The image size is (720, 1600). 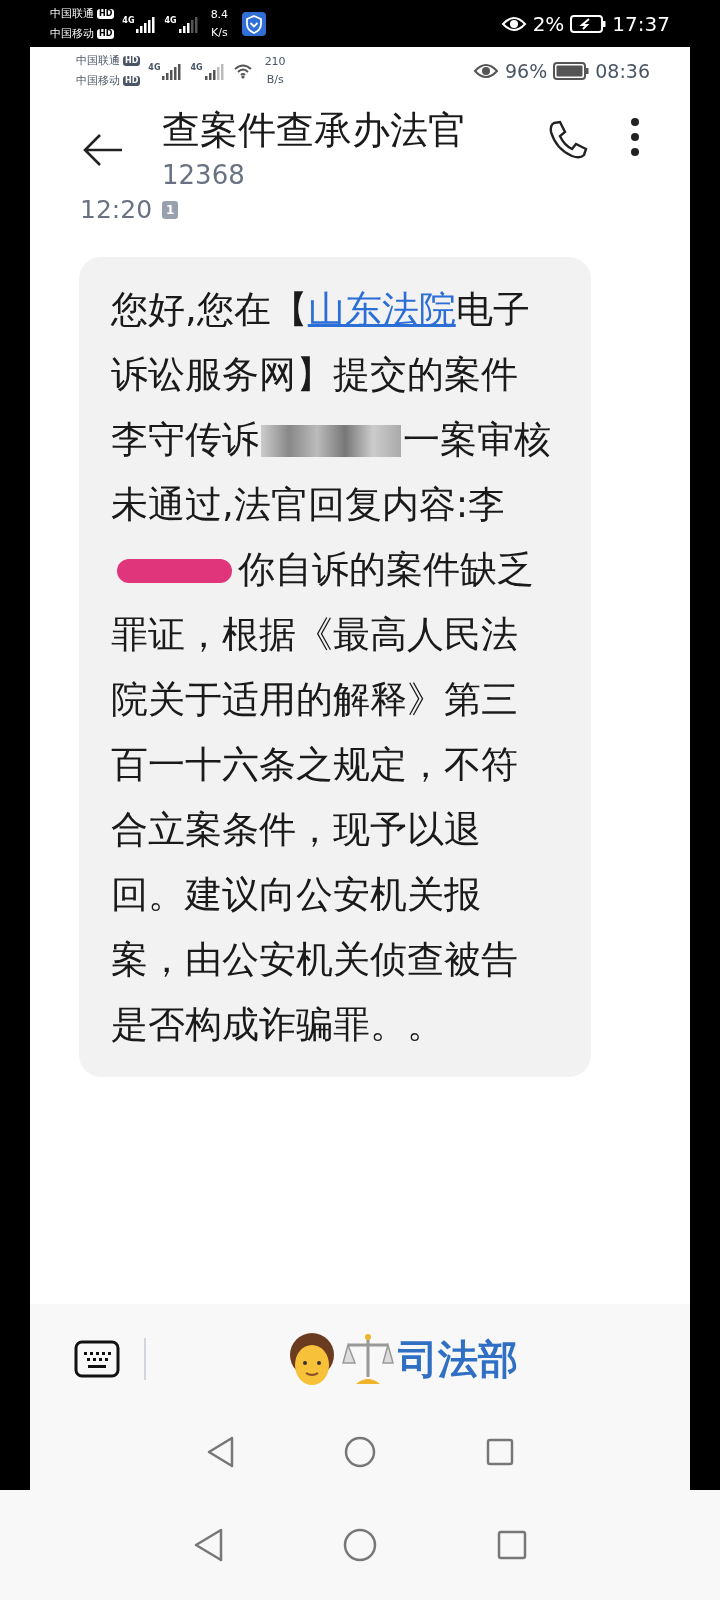 I want to click on sim-badge: 1, so click(x=170, y=209).